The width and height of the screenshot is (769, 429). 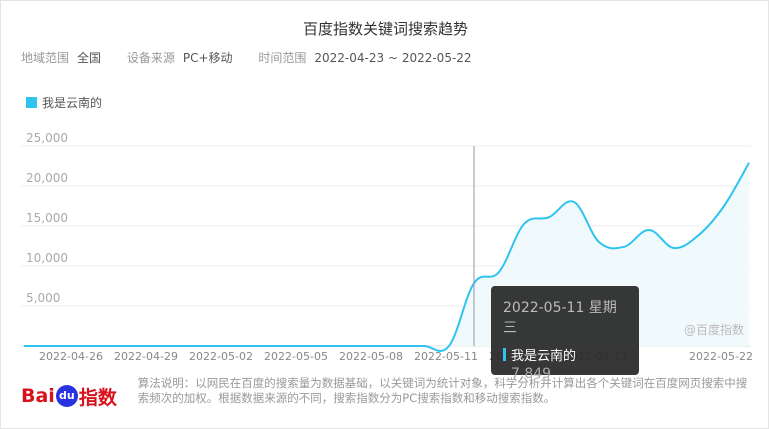 What do you see at coordinates (296, 356) in the screenshot?
I see `x-tick-label: 2022-05-05` at bounding box center [296, 356].